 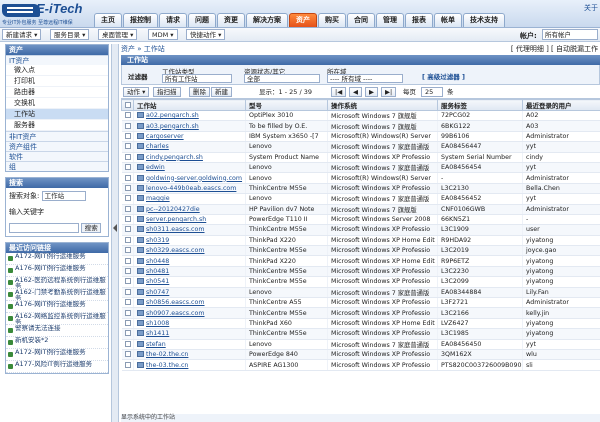 What do you see at coordinates (57, 156) in the screenshot?
I see `sidebar-section-link: 软件` at bounding box center [57, 156].